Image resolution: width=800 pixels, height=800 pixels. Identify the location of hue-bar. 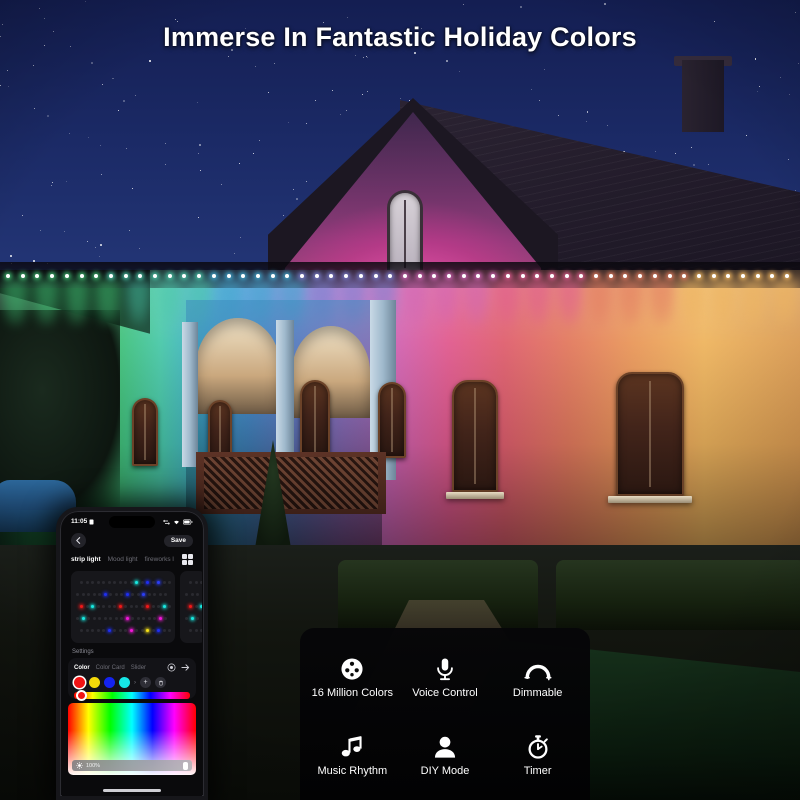
(132, 695).